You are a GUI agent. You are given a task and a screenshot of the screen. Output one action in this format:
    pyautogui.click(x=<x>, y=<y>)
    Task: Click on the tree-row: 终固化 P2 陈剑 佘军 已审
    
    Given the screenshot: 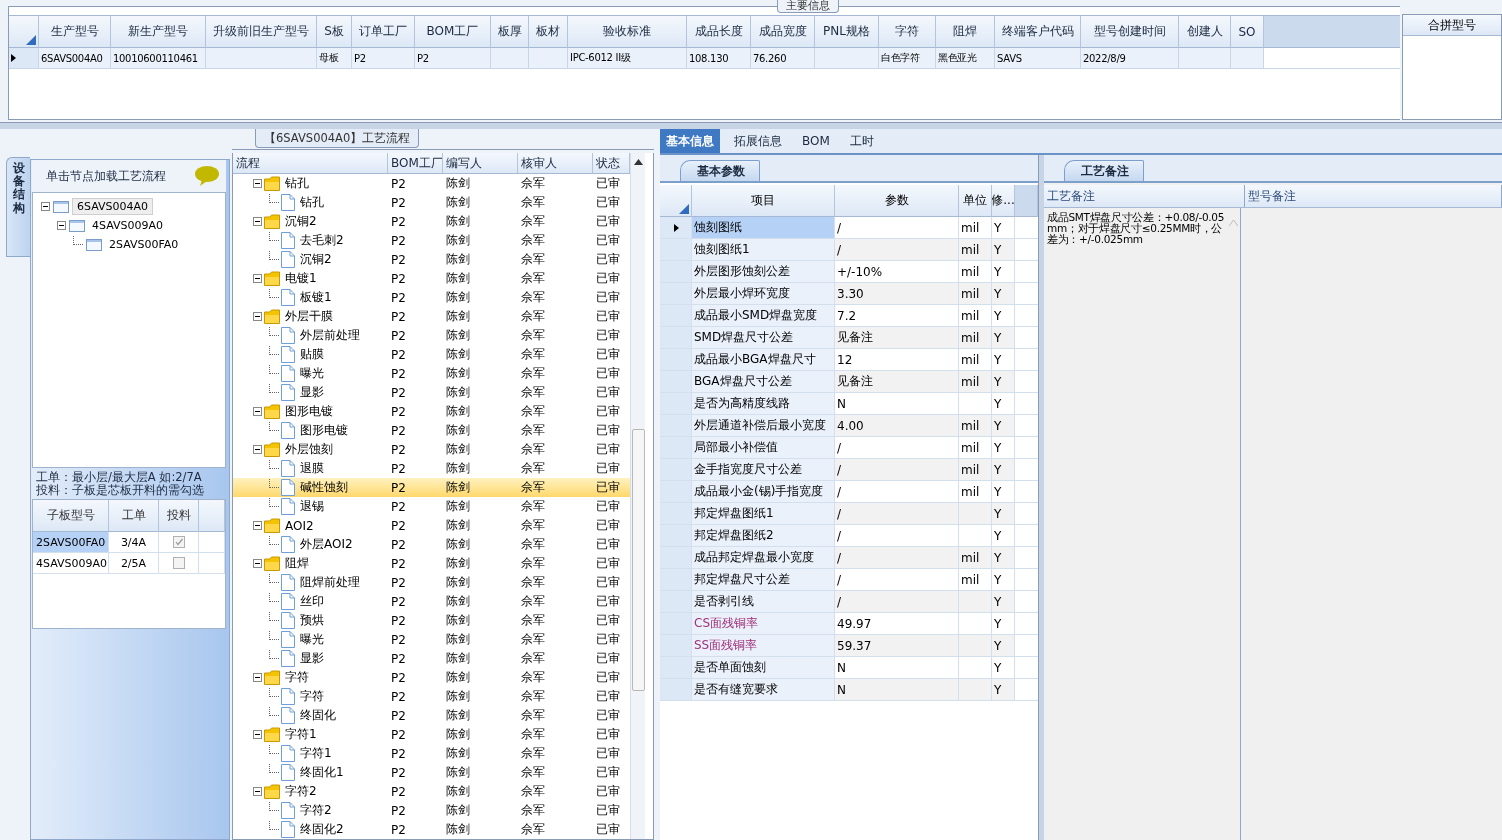 What is the action you would take?
    pyautogui.click(x=431, y=715)
    